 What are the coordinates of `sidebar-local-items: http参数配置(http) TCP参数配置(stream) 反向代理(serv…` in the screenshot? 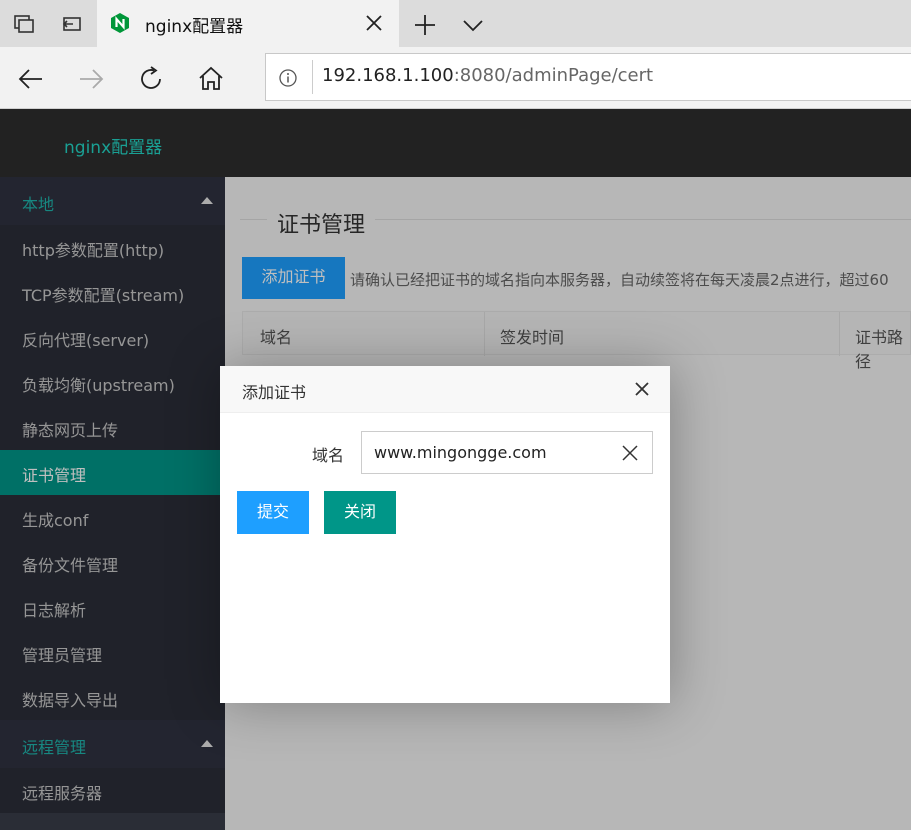 It's located at (112, 472).